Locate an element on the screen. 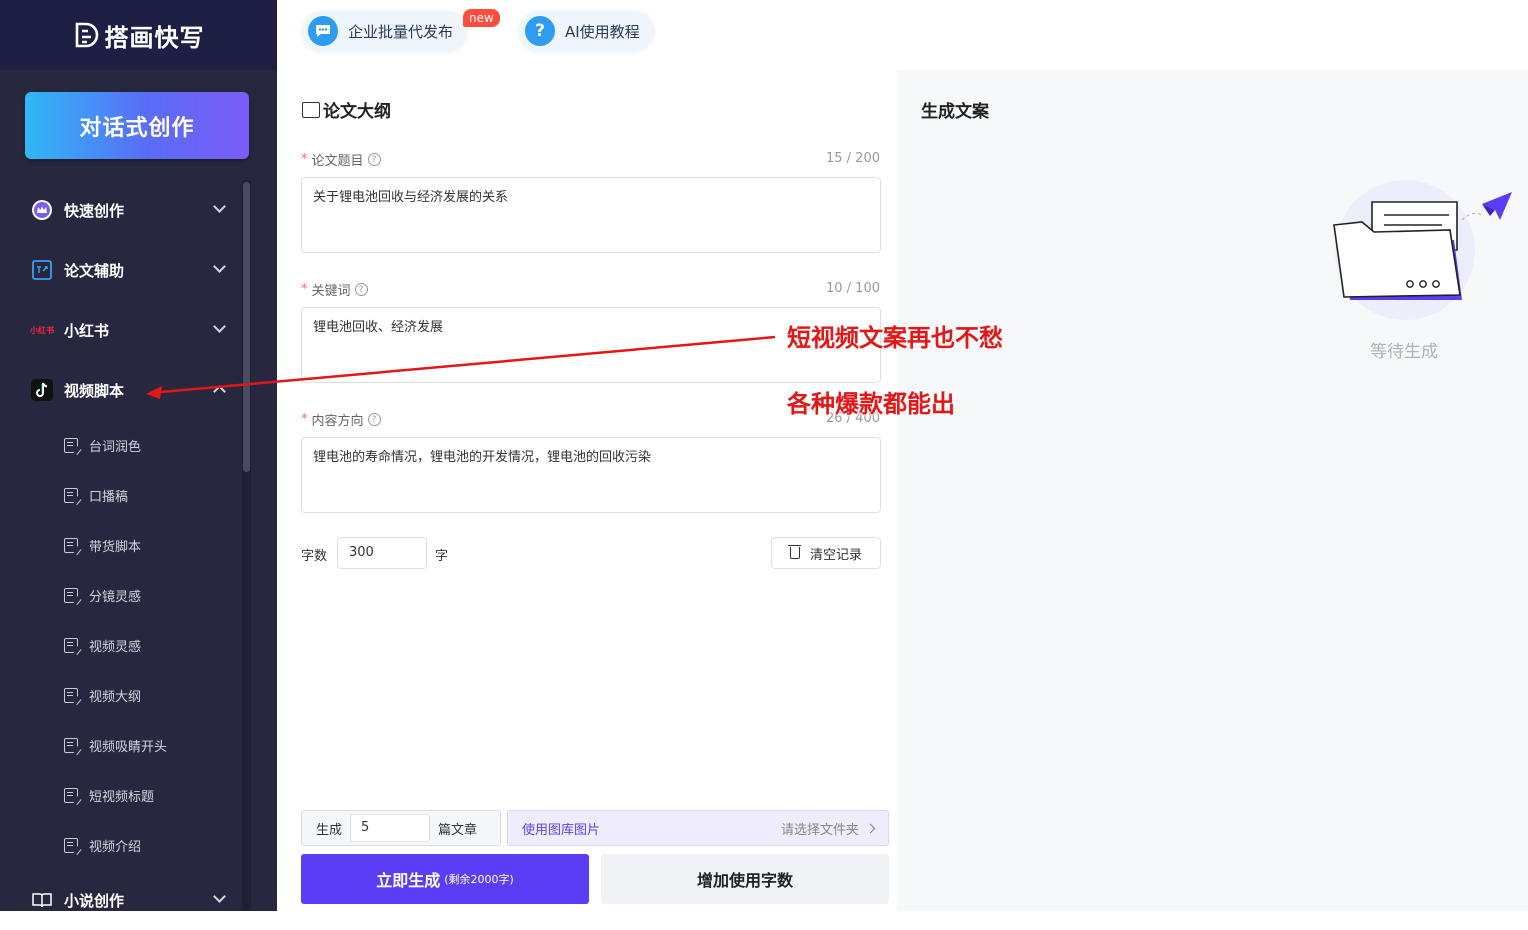 The image size is (1528, 930). annotation-text-1: 短视频文案再也不愁 is located at coordinates (895, 338).